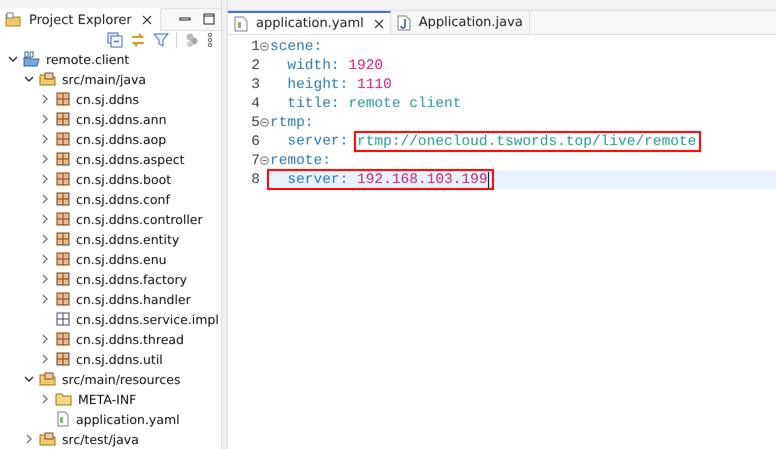  Describe the element at coordinates (305, 104) in the screenshot. I see `yaml-key: title:` at that location.